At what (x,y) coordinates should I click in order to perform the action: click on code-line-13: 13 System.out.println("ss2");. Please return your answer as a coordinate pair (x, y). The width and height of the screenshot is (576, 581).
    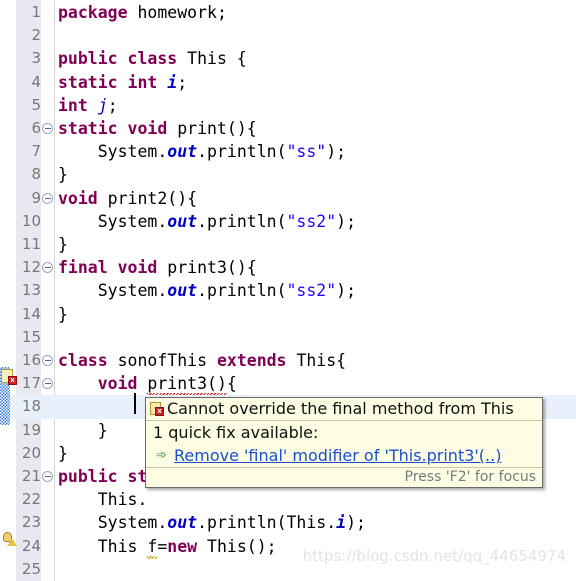
    Looking at the image, I should click on (288, 290).